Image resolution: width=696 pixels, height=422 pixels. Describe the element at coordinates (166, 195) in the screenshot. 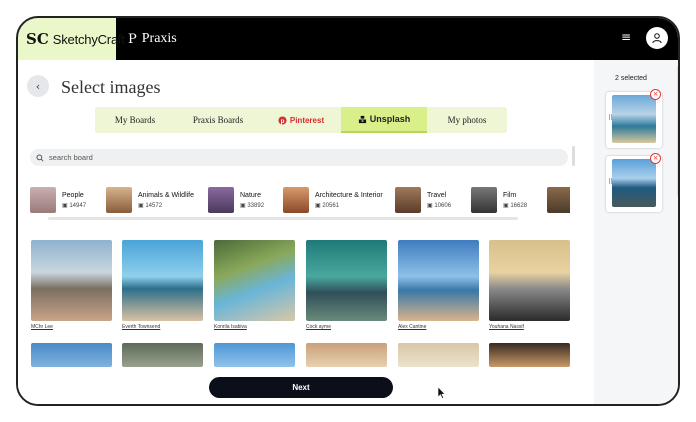

I see `category-name: Animals & Wildlife` at that location.